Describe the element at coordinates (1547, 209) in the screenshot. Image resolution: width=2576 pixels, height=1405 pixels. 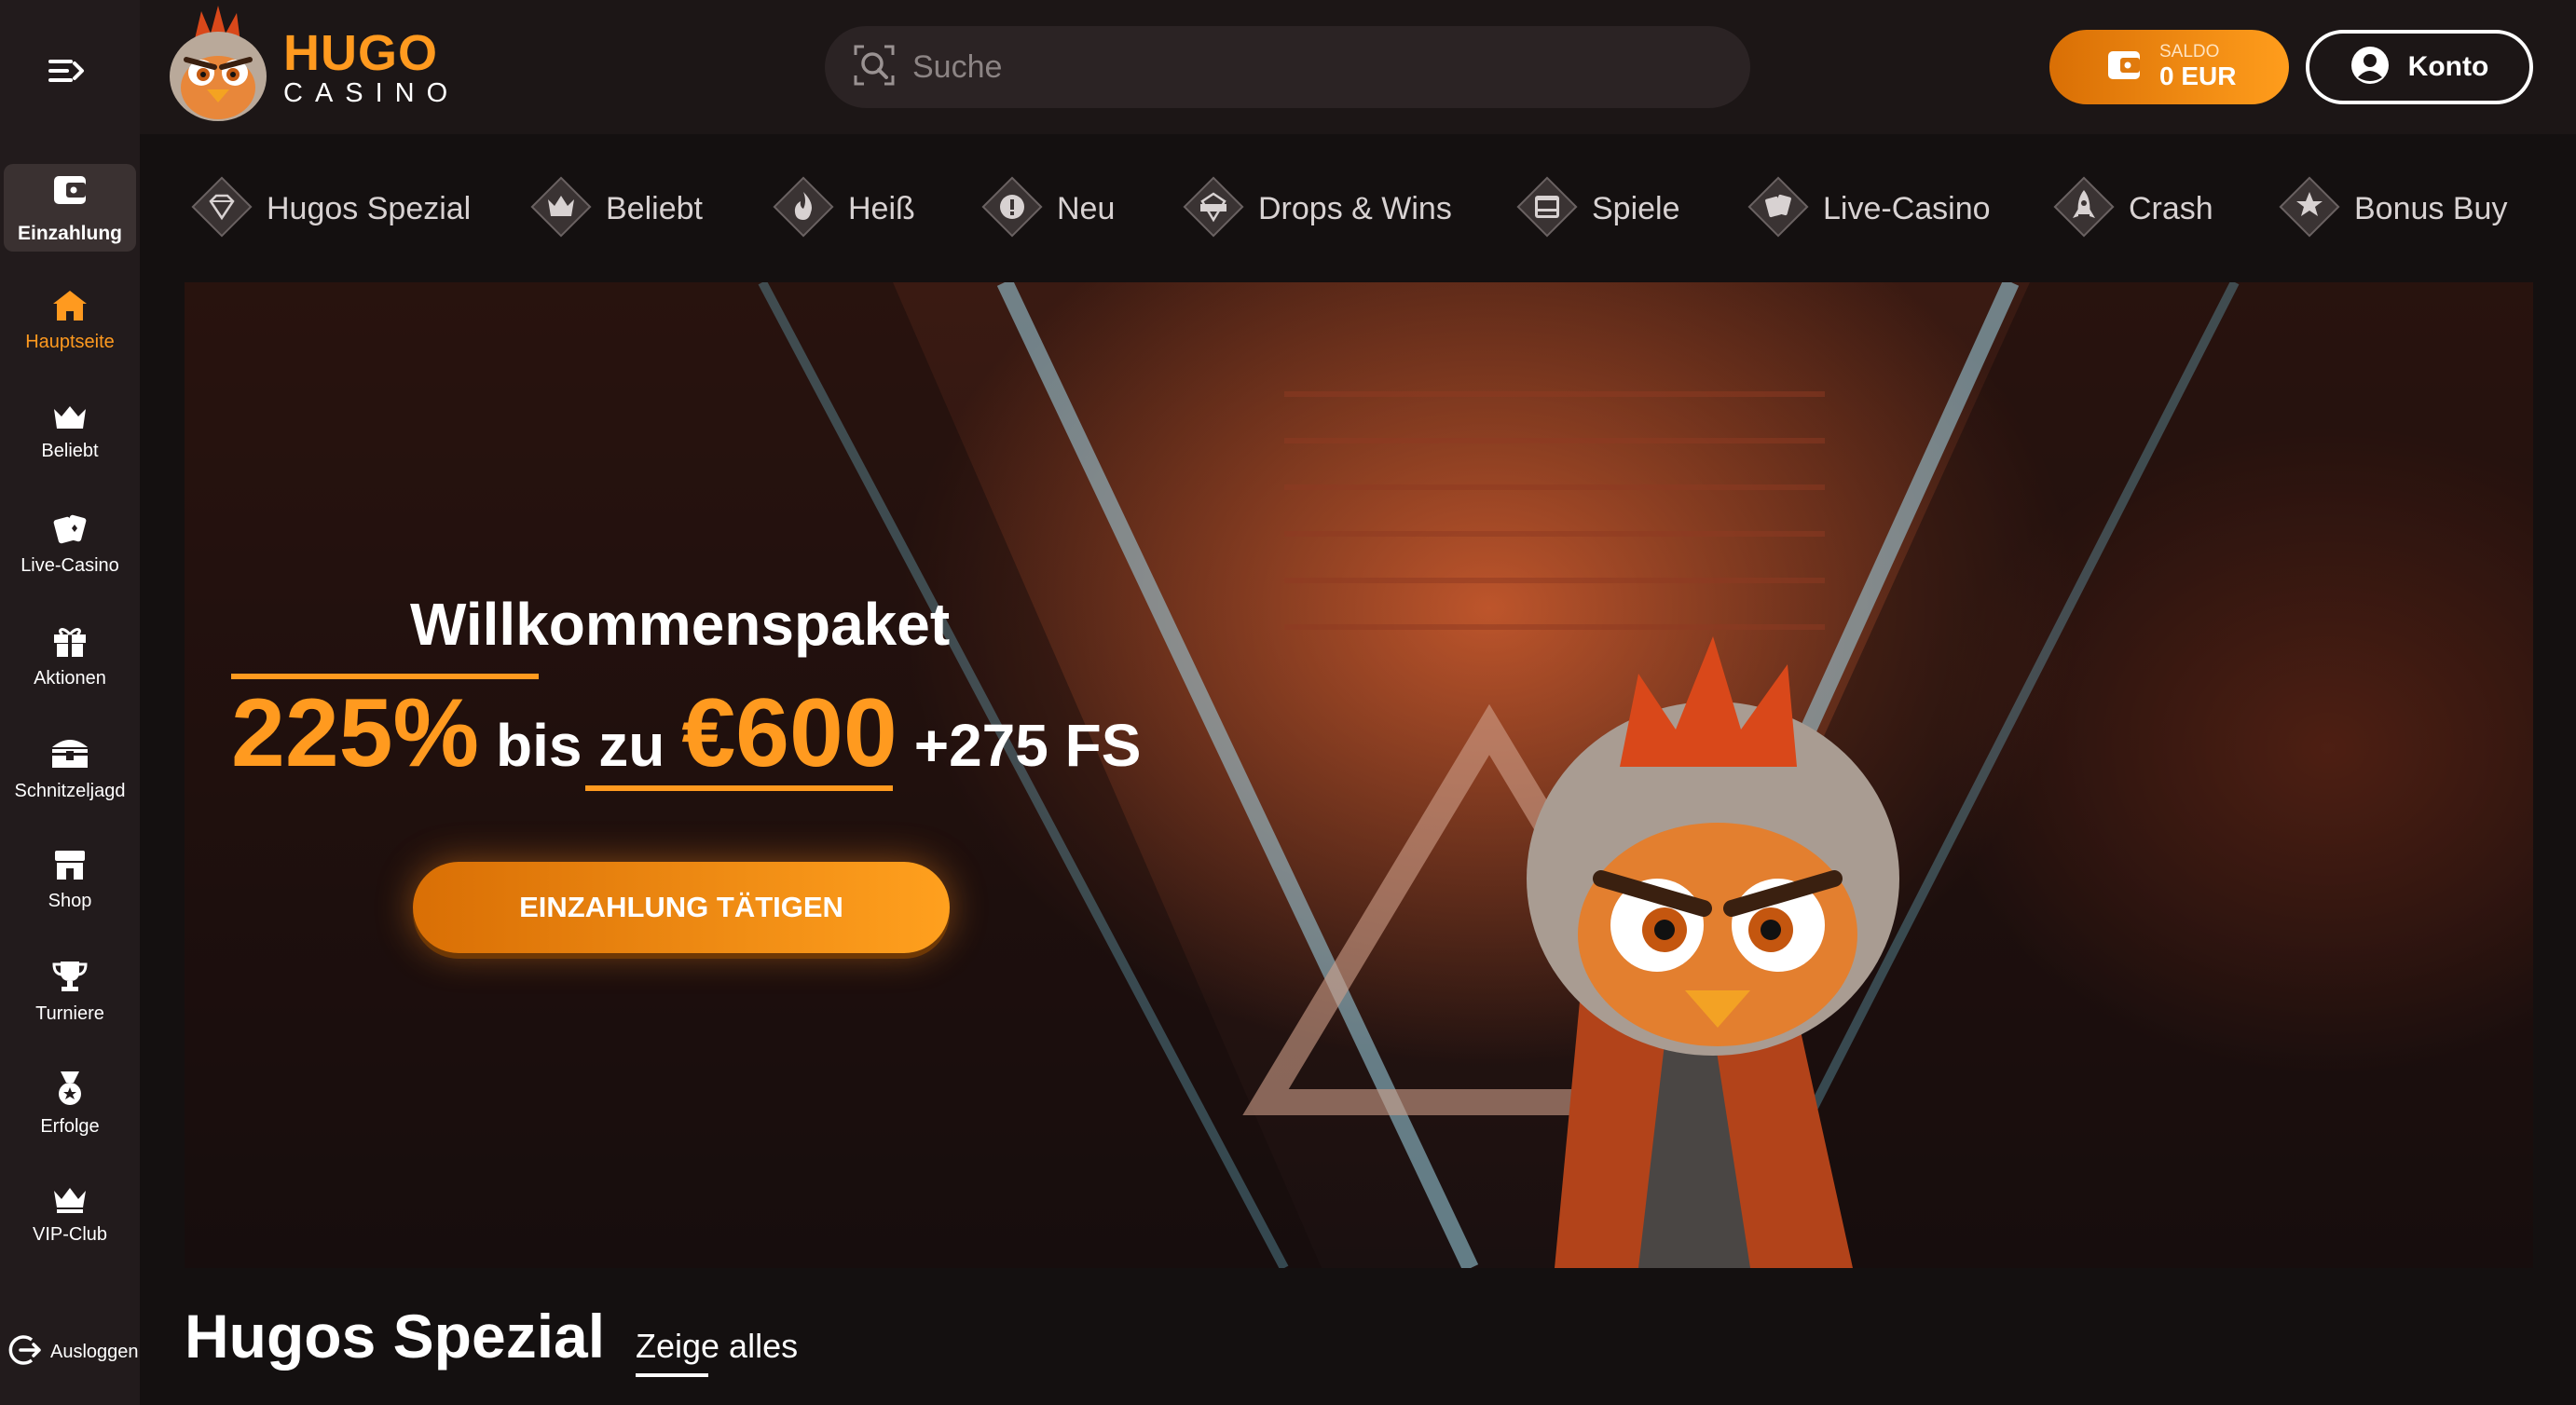
I see `slot-machine-icon` at that location.